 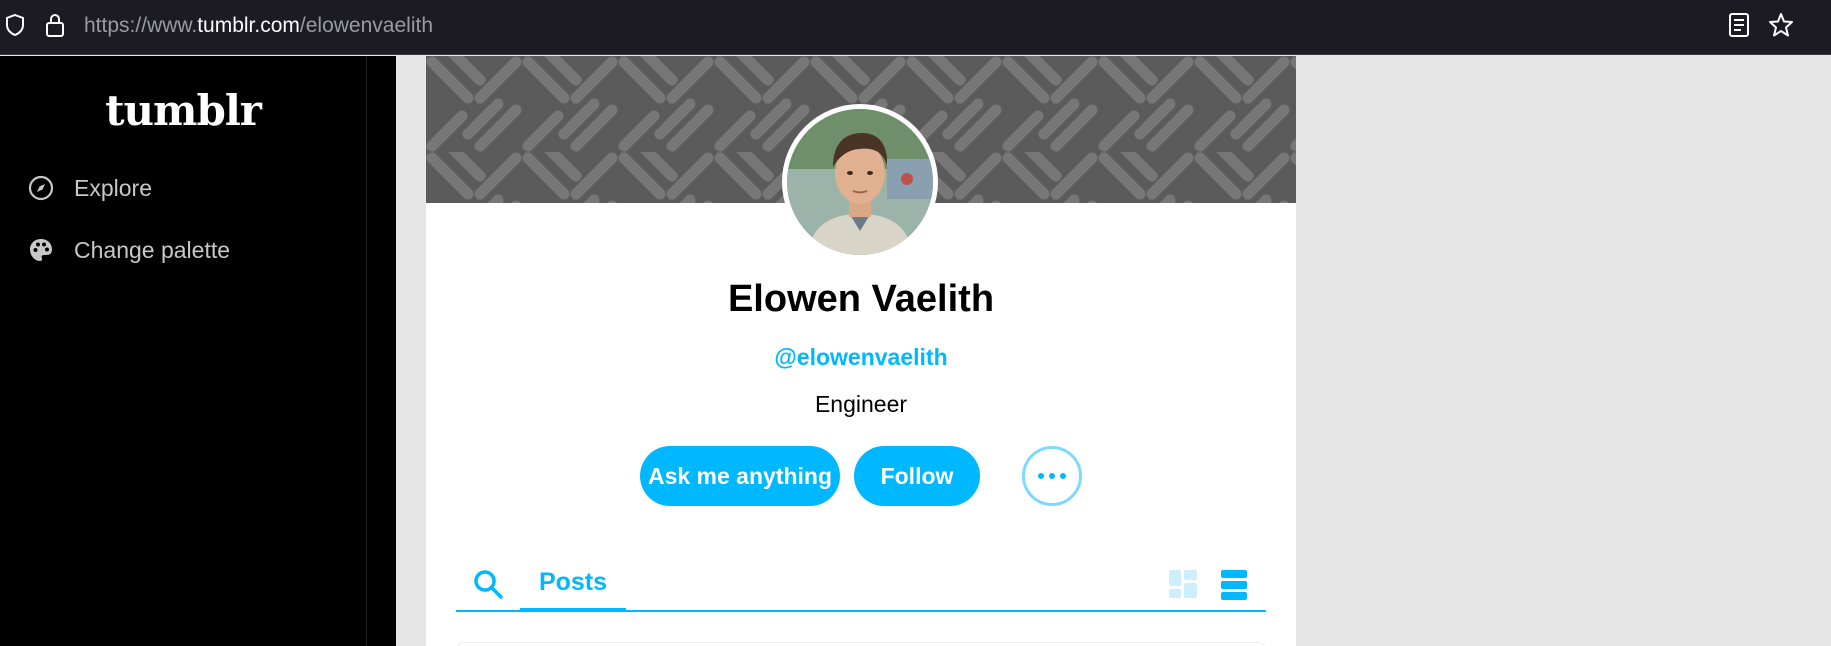 I want to click on shield-icon, so click(x=15, y=25).